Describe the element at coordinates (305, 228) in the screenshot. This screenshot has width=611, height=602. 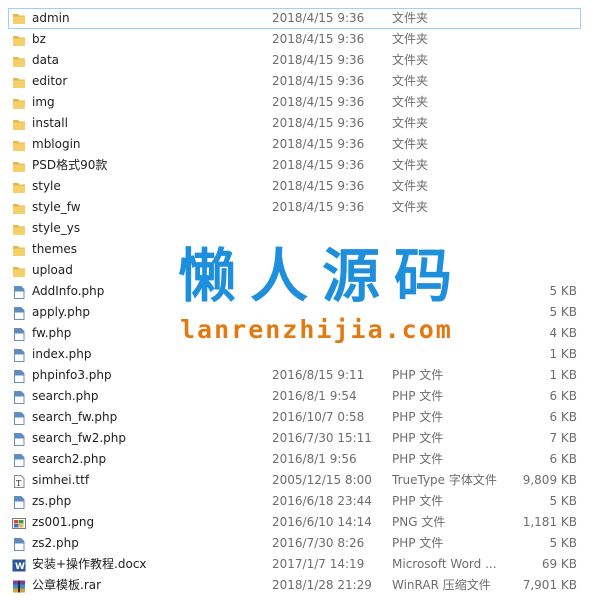
I see `file-row: style_ys` at that location.